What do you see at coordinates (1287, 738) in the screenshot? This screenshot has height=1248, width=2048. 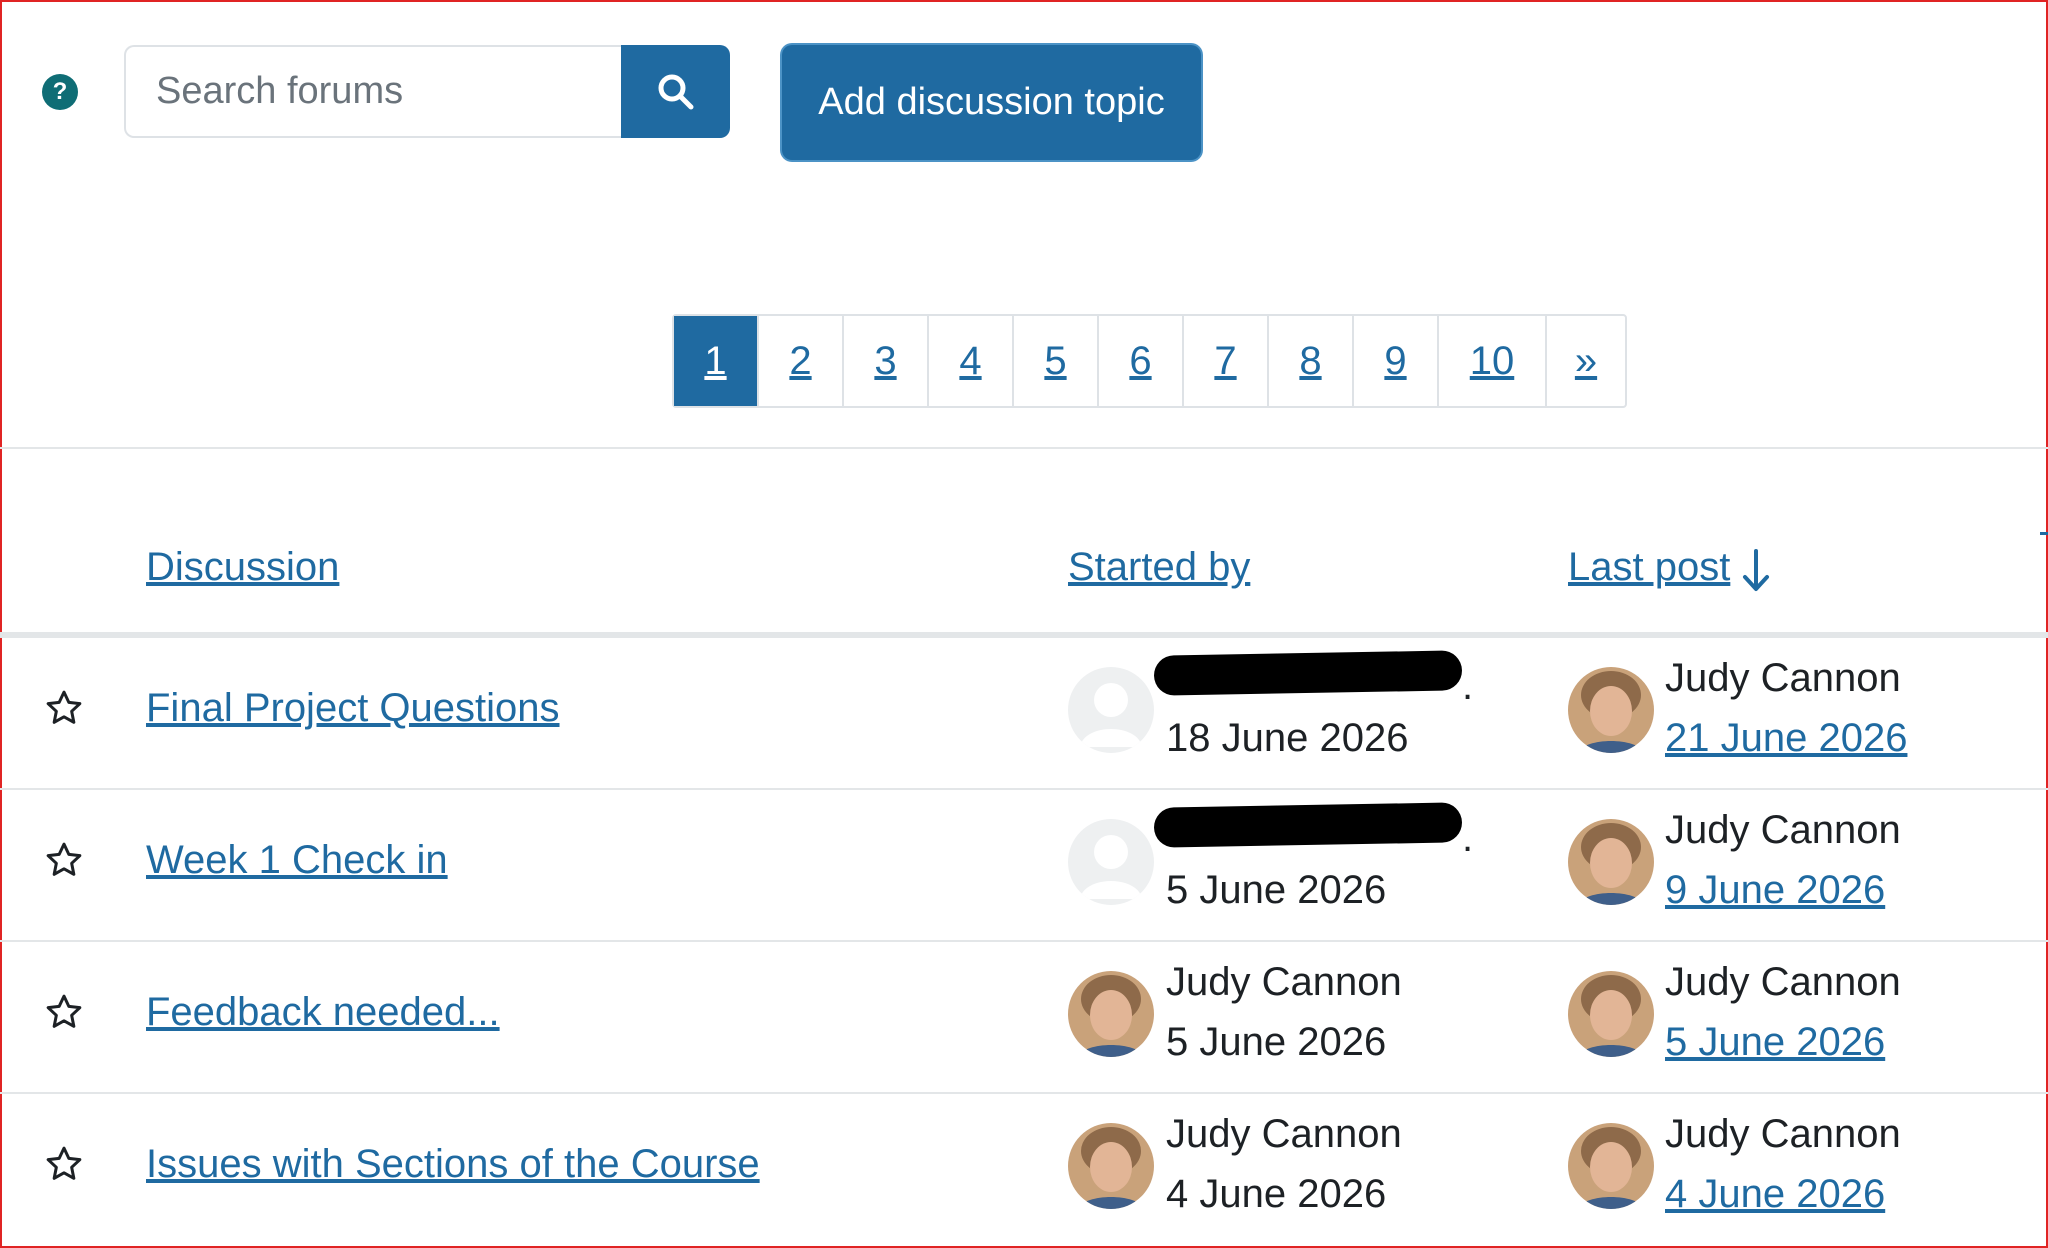 I see `started-date: 18 June 2026` at bounding box center [1287, 738].